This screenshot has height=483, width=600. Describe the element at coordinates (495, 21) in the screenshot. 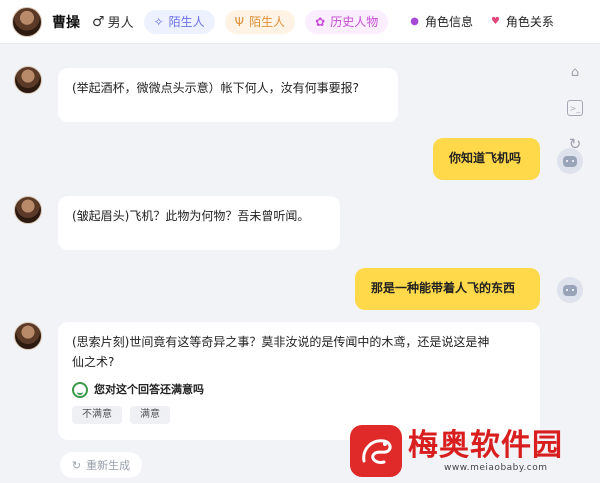

I see `heart-icon: ♥` at that location.